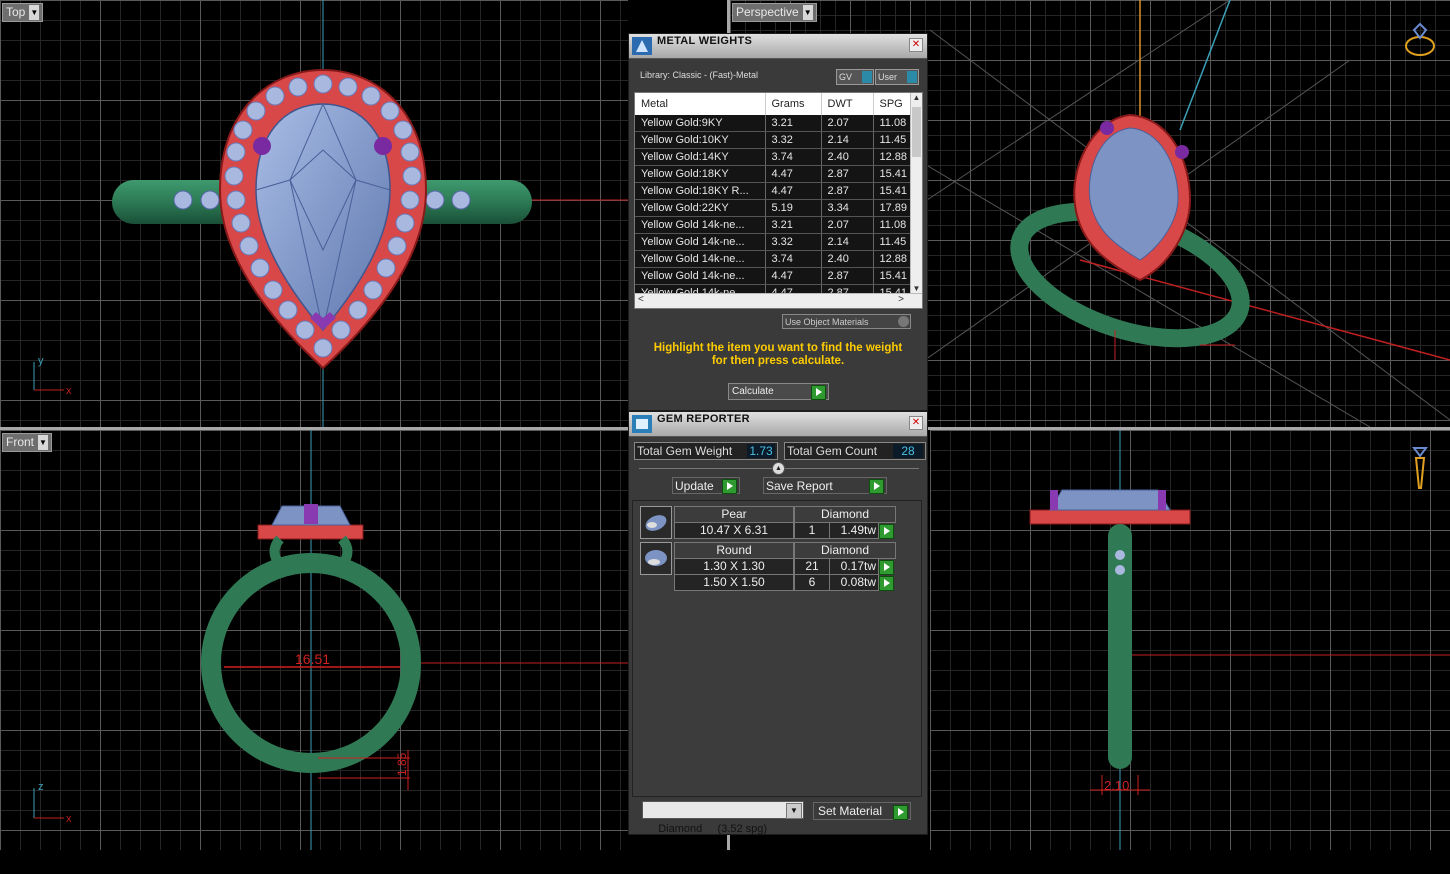 Image resolution: width=1450 pixels, height=874 pixels. What do you see at coordinates (705, 41) in the screenshot?
I see `metal-weights-title: METAL WEIGHTS` at bounding box center [705, 41].